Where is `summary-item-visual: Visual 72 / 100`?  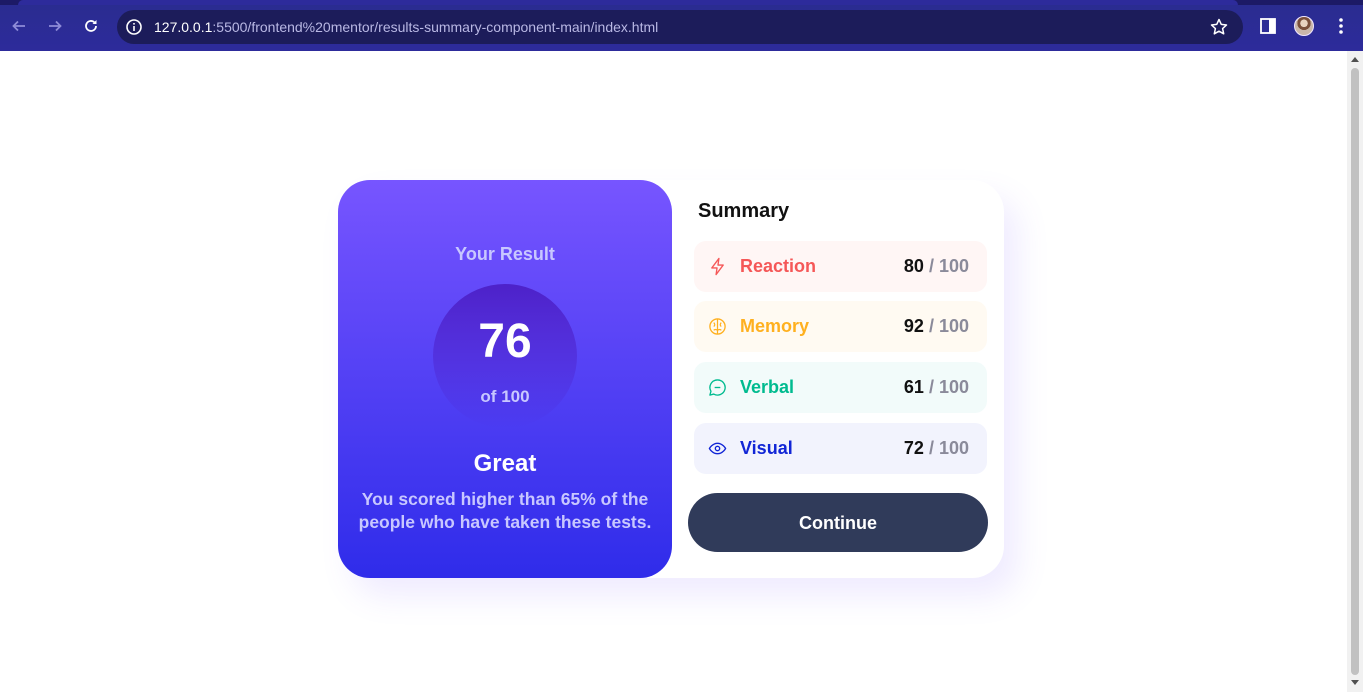 summary-item-visual: Visual 72 / 100 is located at coordinates (840, 448).